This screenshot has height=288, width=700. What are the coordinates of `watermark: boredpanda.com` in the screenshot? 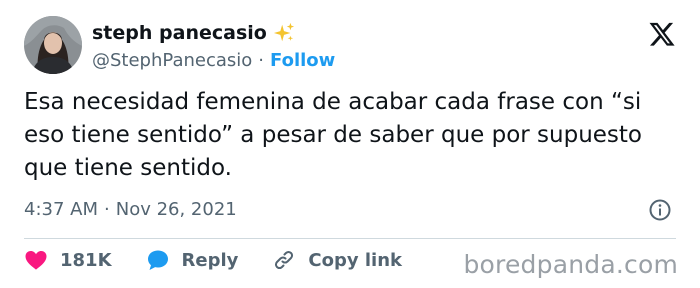 It's located at (570, 264).